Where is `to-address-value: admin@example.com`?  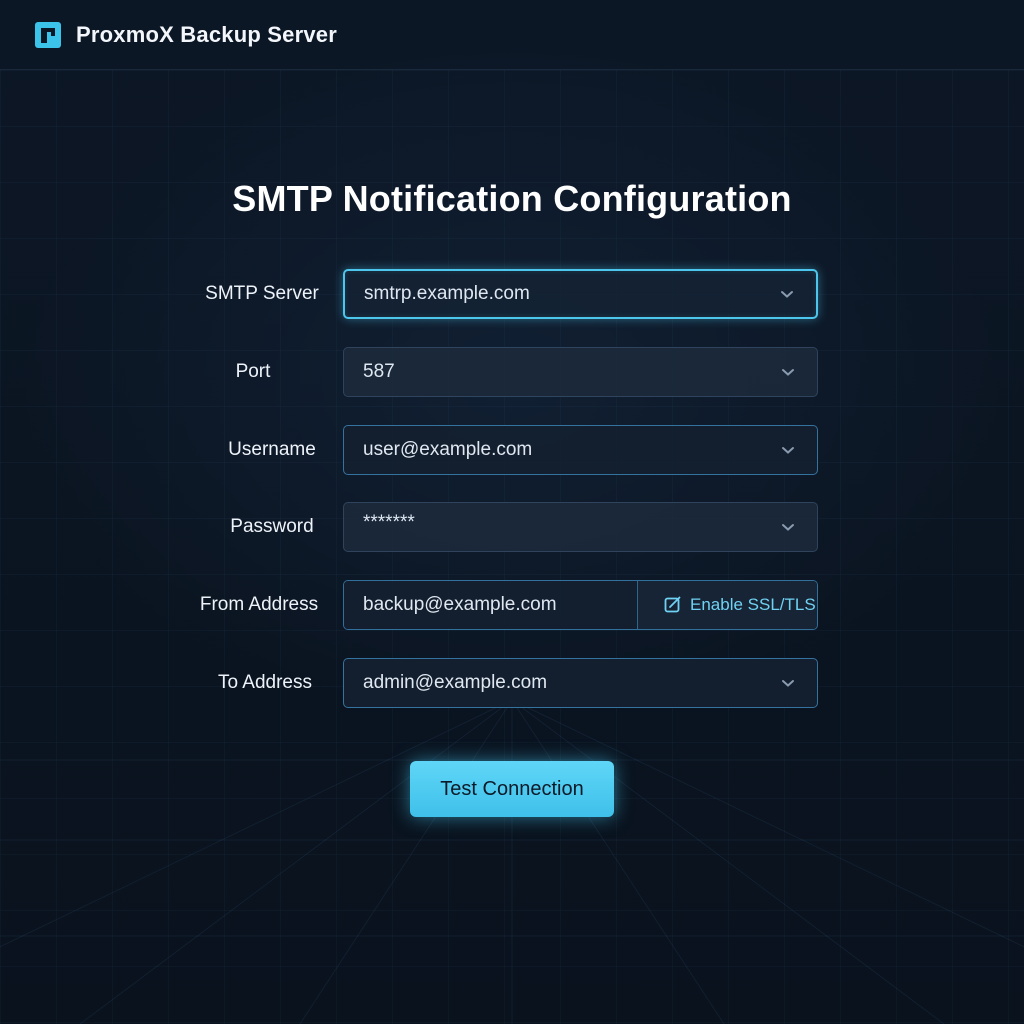
to-address-value: admin@example.com is located at coordinates (455, 682).